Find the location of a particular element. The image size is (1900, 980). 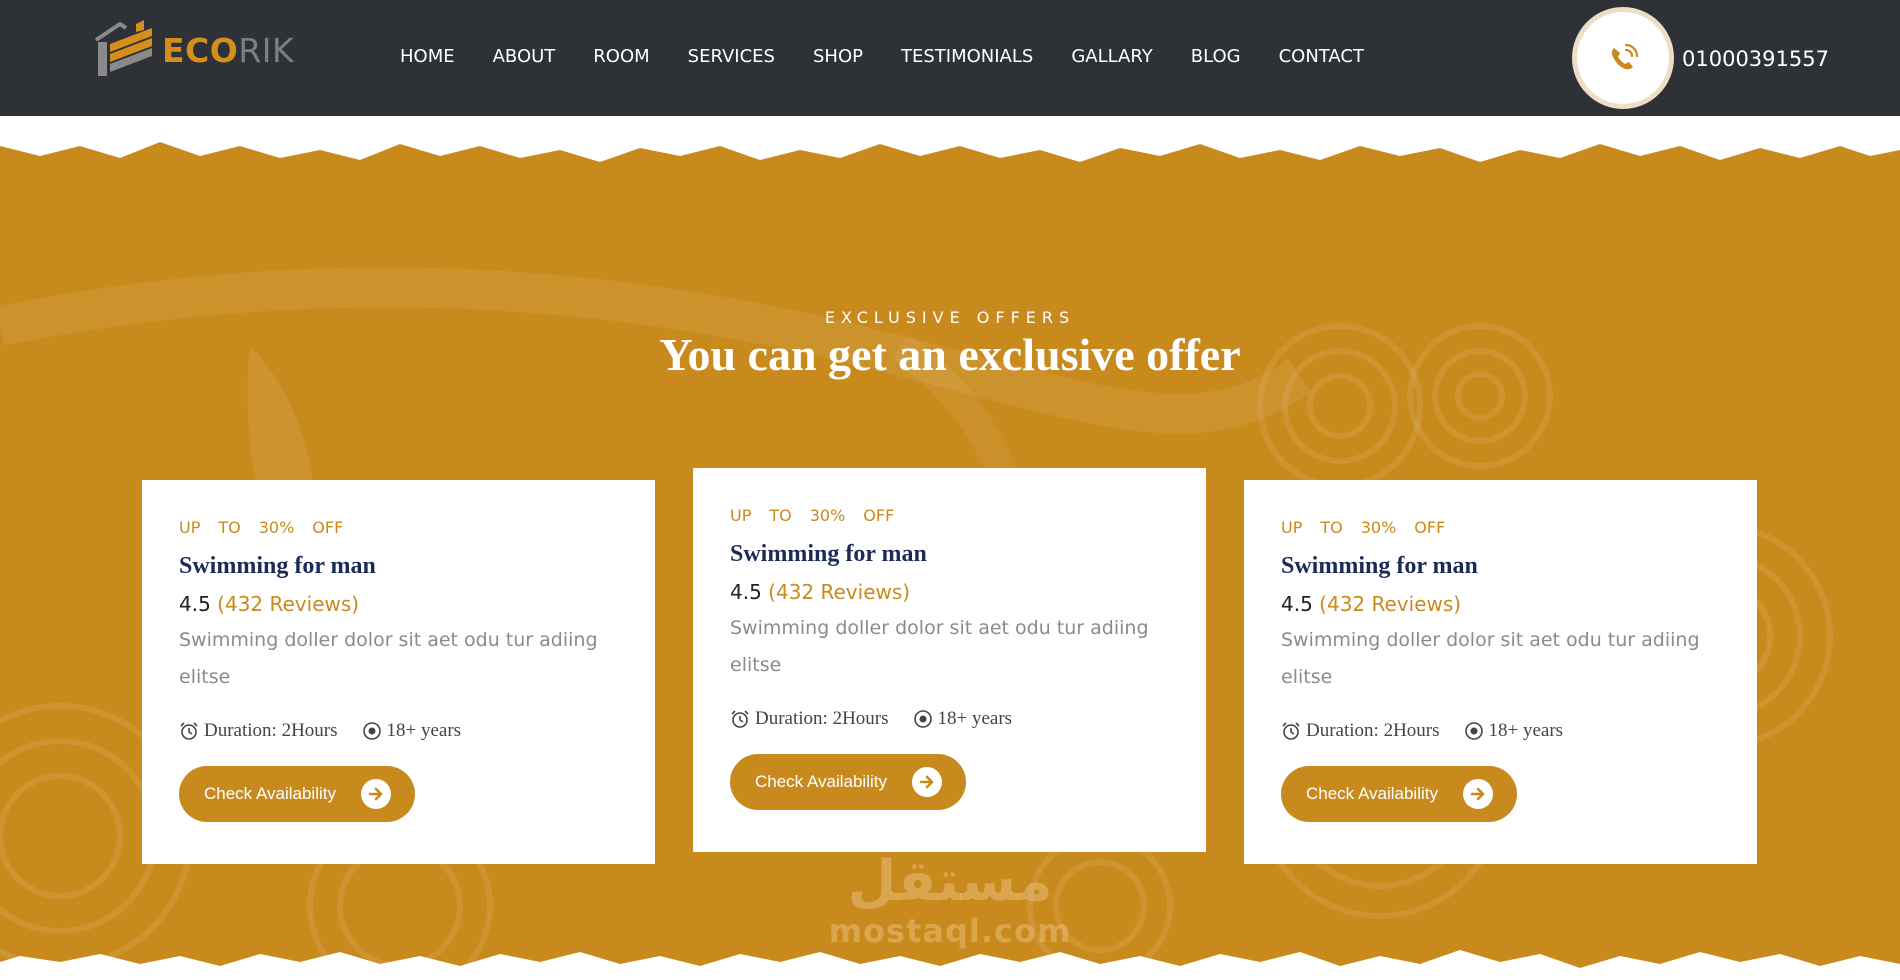

phone-call-button is located at coordinates (1623, 58).